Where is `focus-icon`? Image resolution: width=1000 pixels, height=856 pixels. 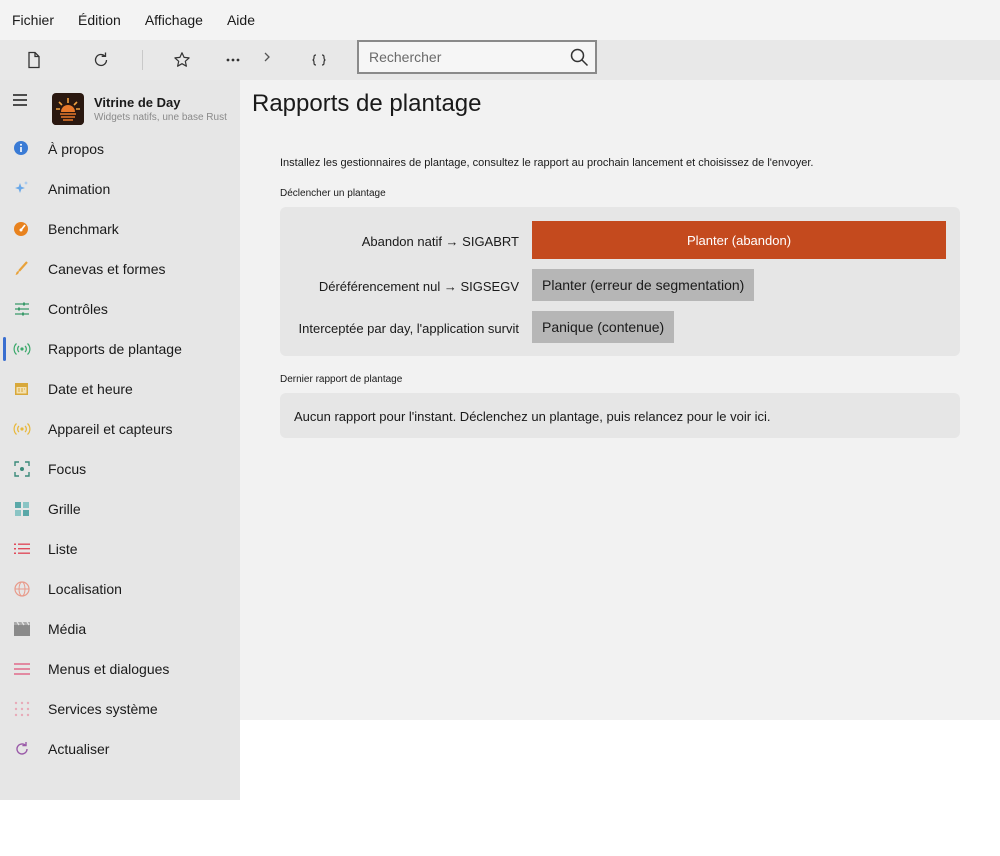 focus-icon is located at coordinates (22, 469).